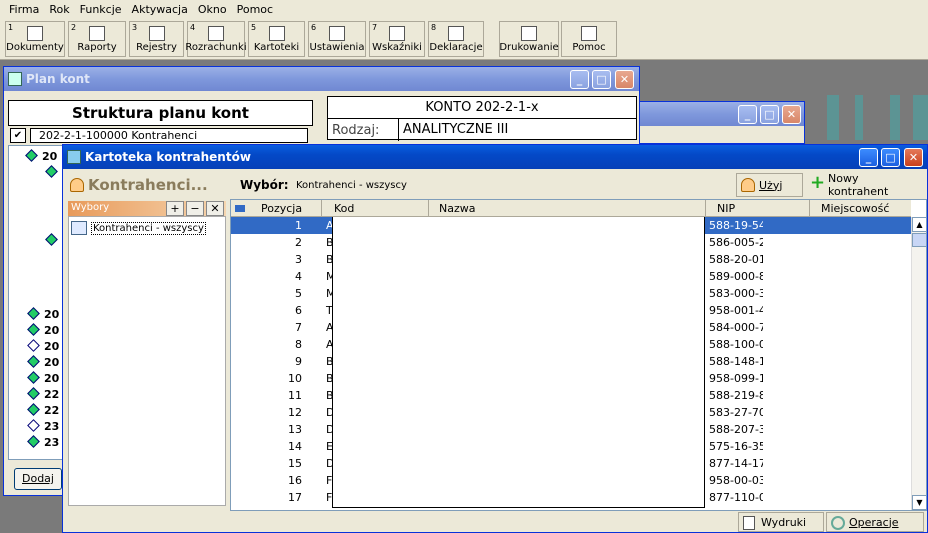  Describe the element at coordinates (212, 9) in the screenshot. I see `menu-item: Okno` at that location.